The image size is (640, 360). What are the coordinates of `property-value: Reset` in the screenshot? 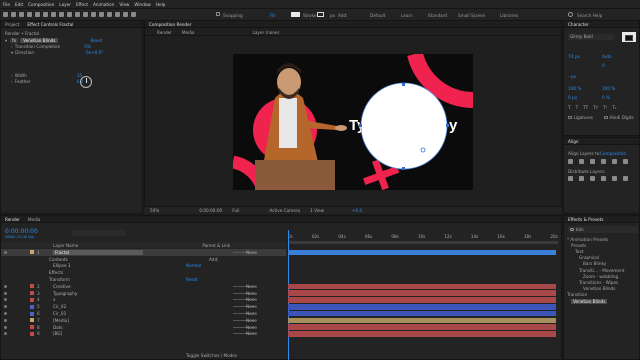 It's located at (192, 279).